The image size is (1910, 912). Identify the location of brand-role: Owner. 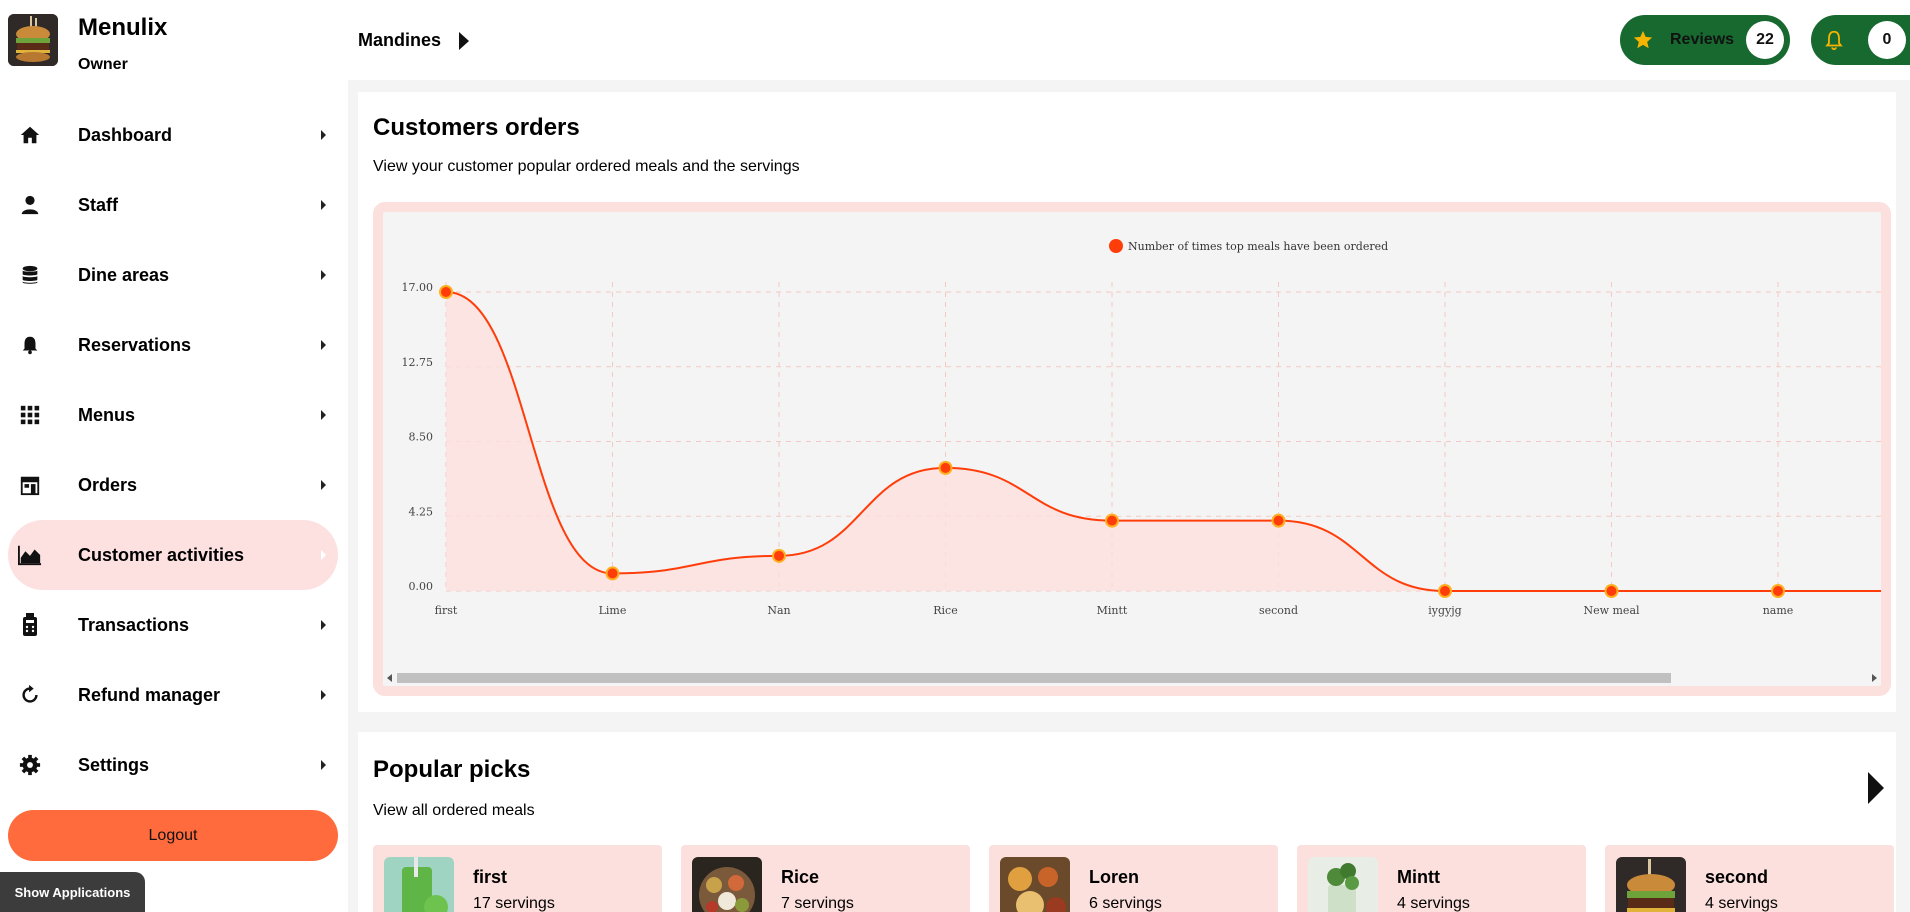
(103, 64).